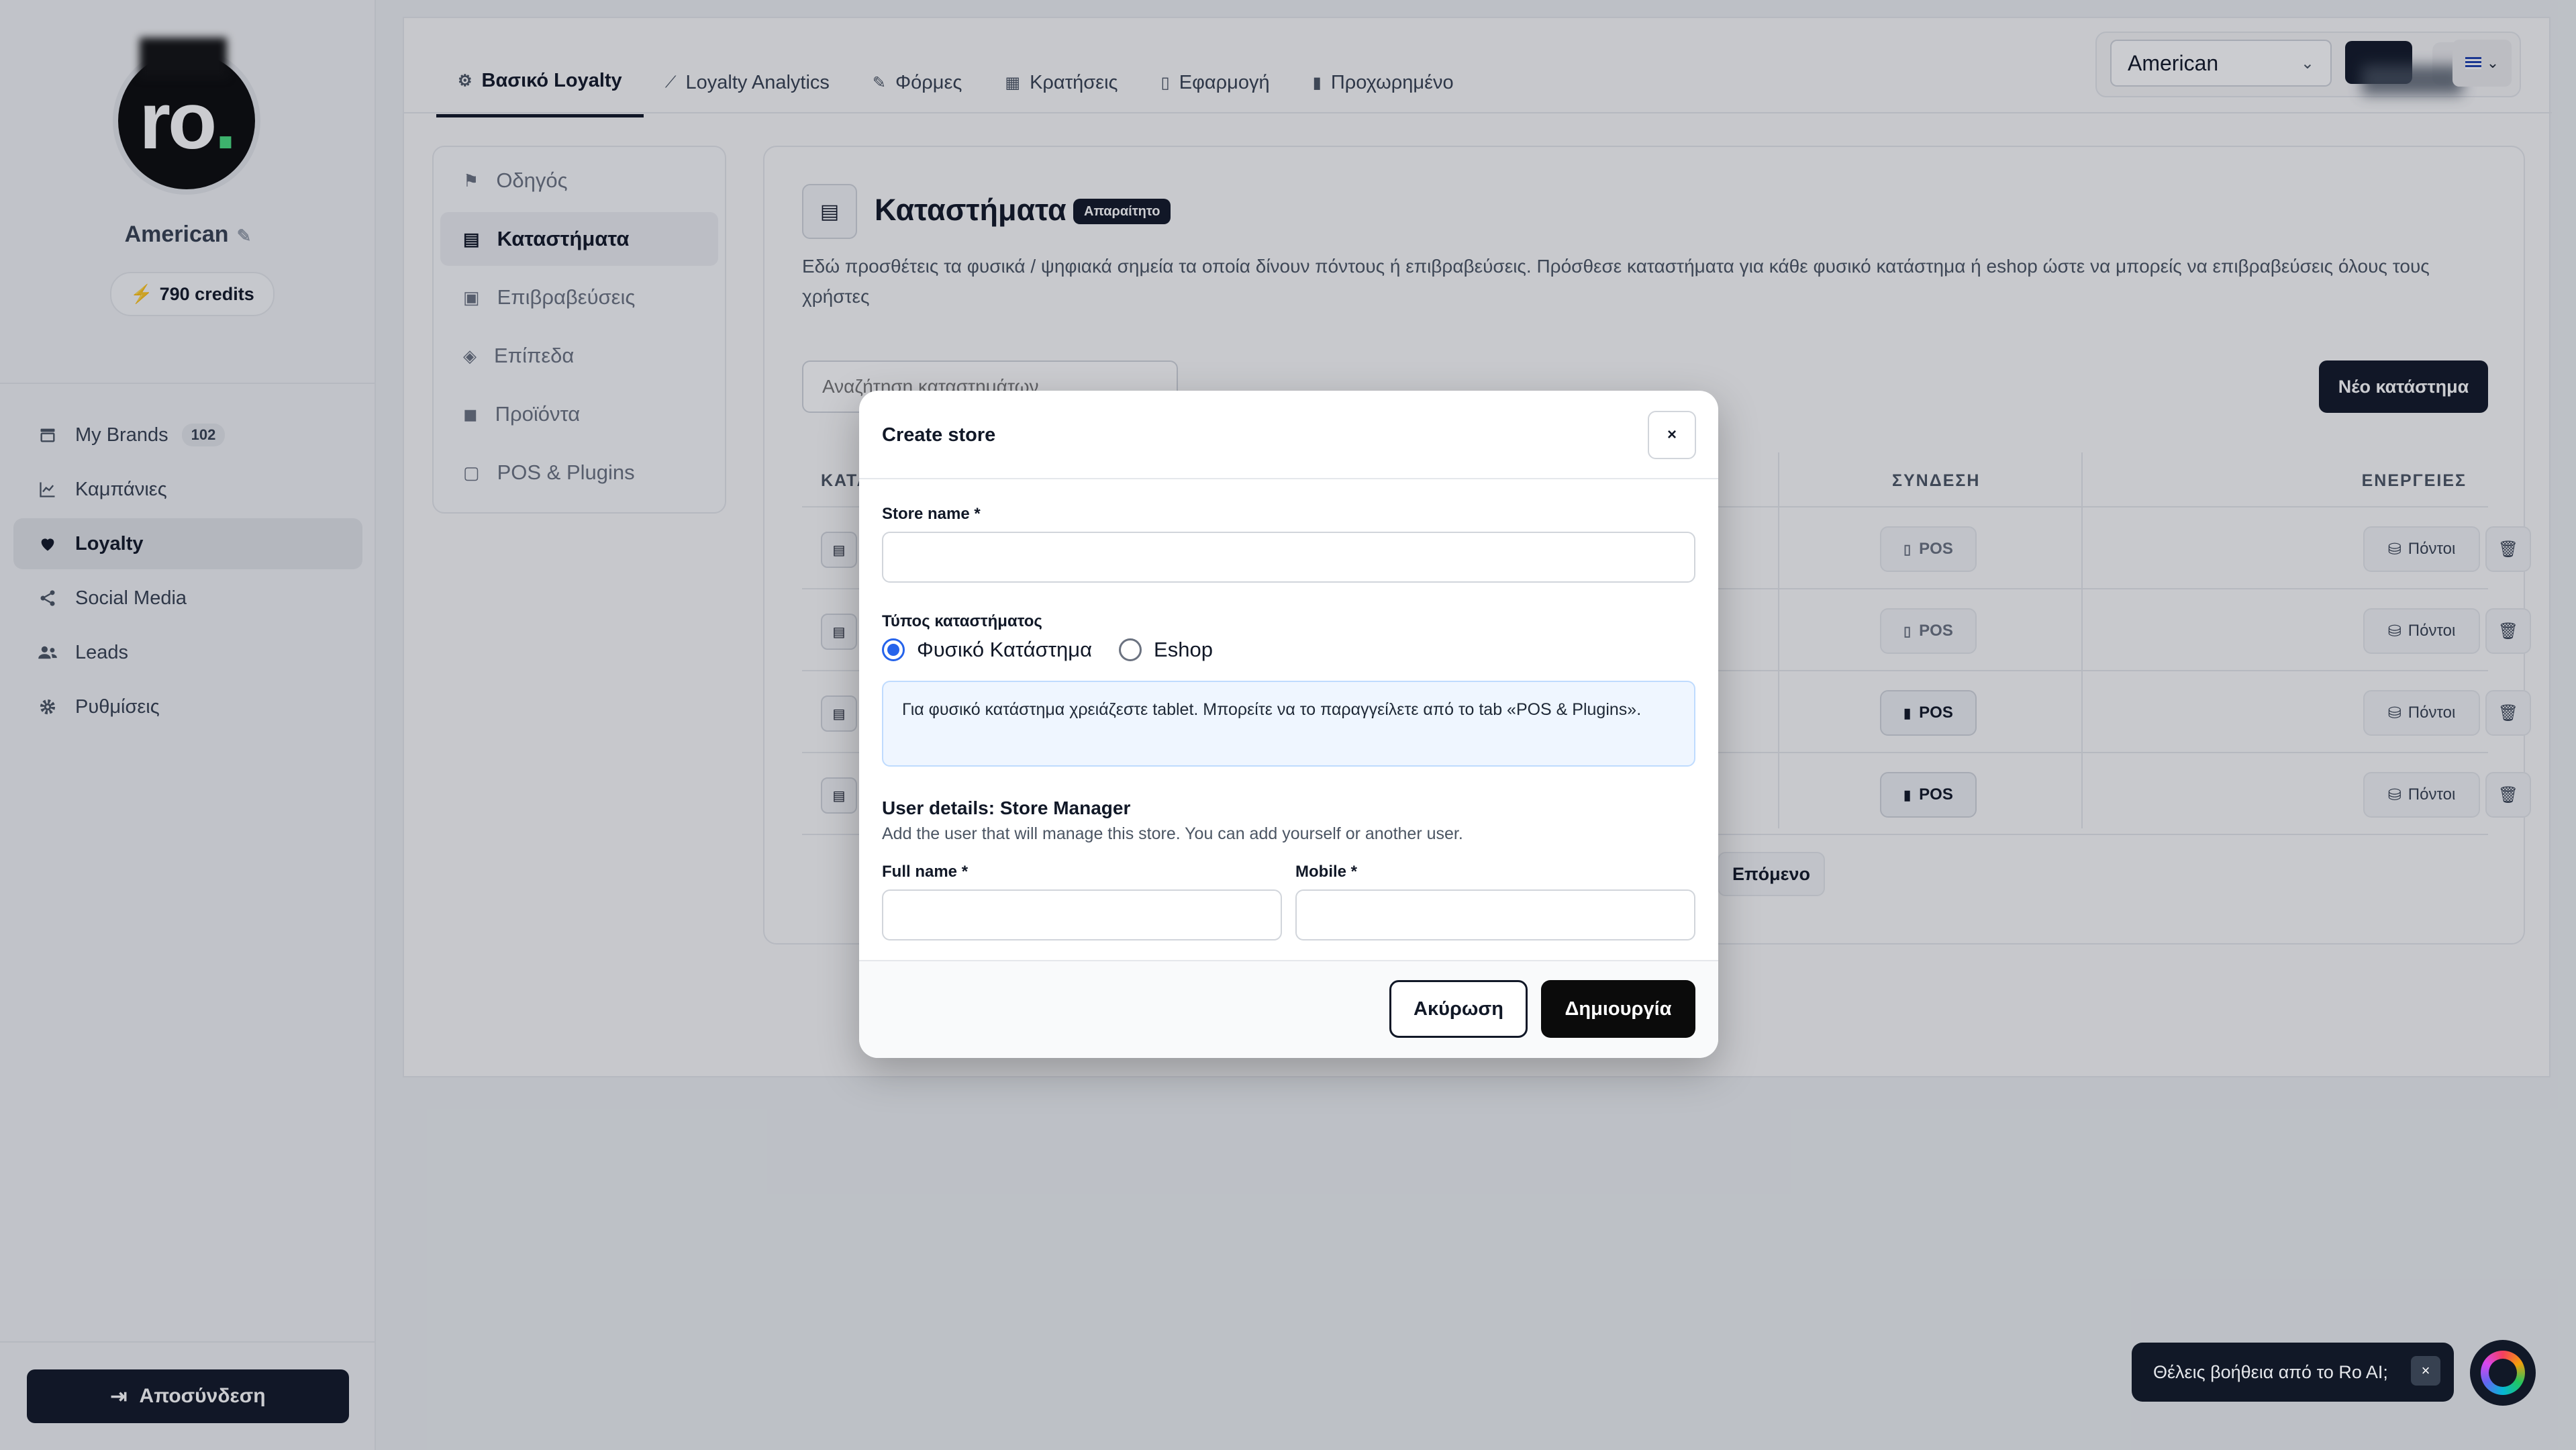  Describe the element at coordinates (2425, 1371) in the screenshot. I see `ai-bubble-close-button: ×` at that location.